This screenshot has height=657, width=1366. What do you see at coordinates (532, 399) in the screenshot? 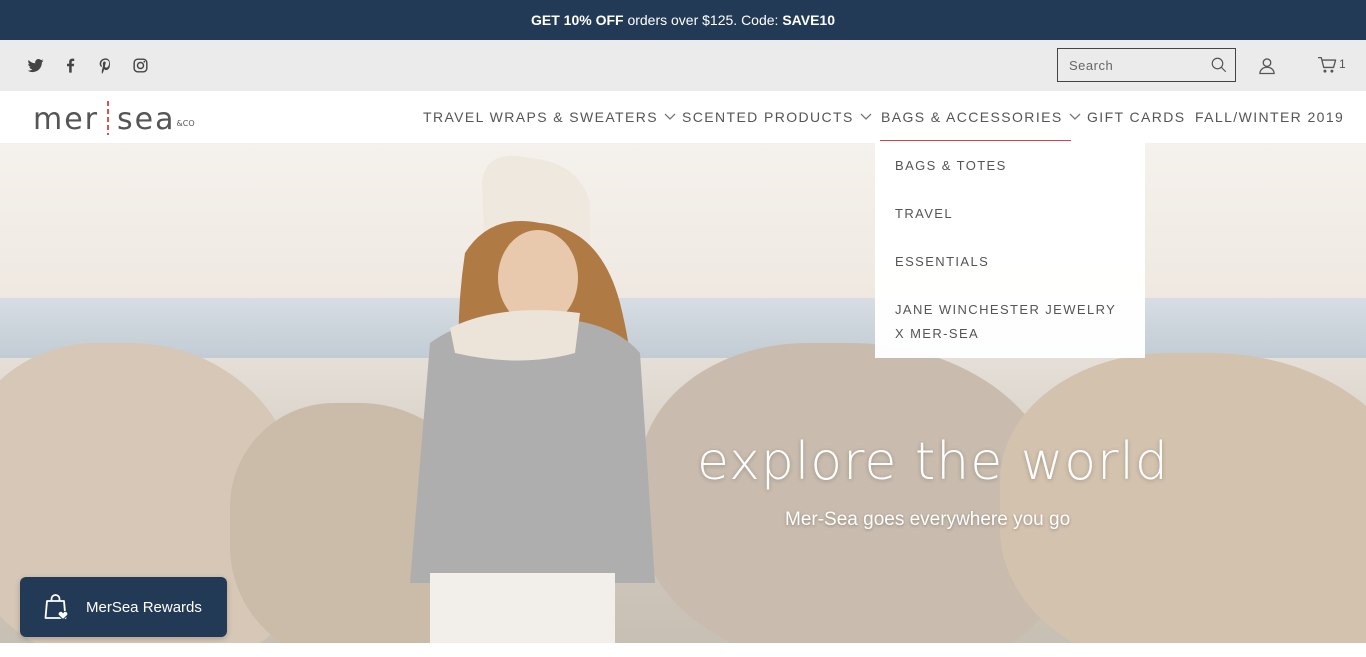
I see `hero-model-figure` at bounding box center [532, 399].